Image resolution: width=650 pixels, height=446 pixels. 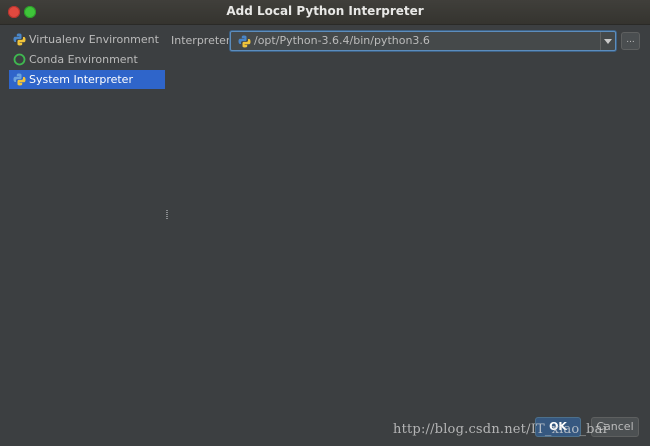 I want to click on window-title: Add Local Python Interpreter, so click(x=325, y=11).